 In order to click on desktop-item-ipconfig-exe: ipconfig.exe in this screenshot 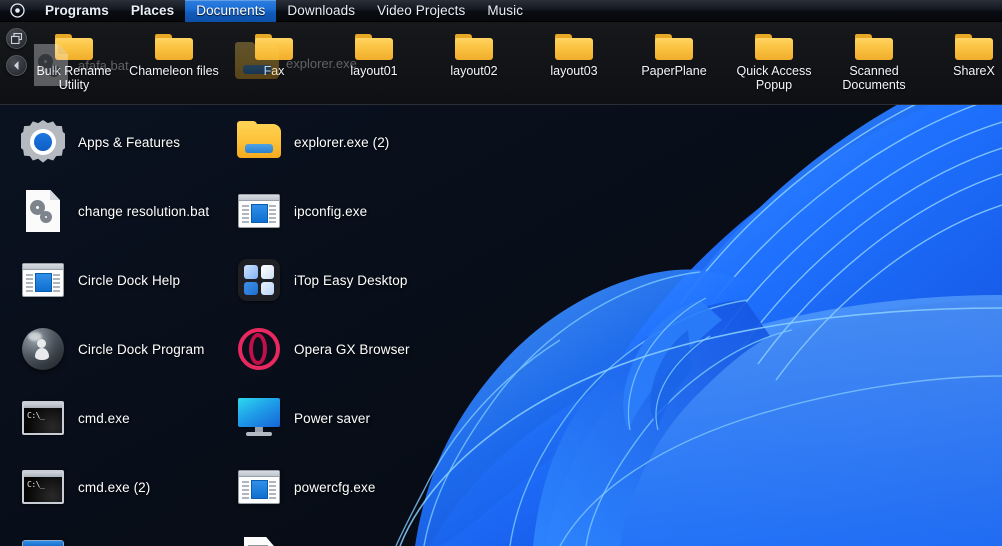, I will do `click(301, 211)`.